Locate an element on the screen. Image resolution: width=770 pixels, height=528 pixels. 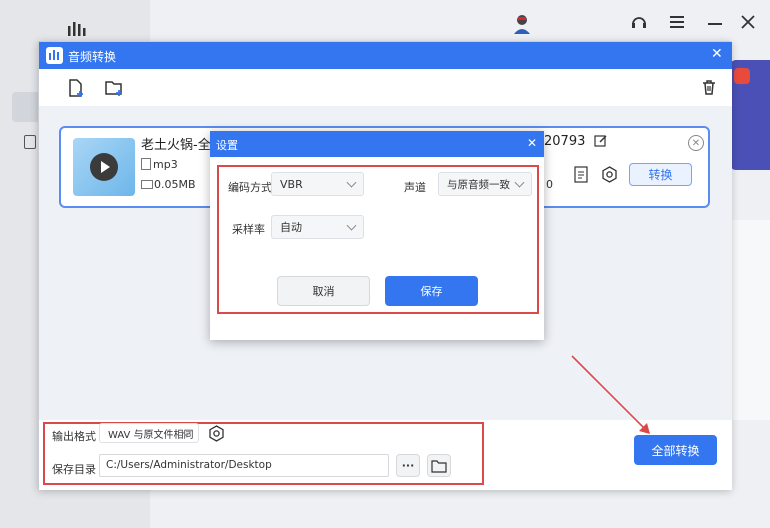
trash-icon is located at coordinates (709, 87).